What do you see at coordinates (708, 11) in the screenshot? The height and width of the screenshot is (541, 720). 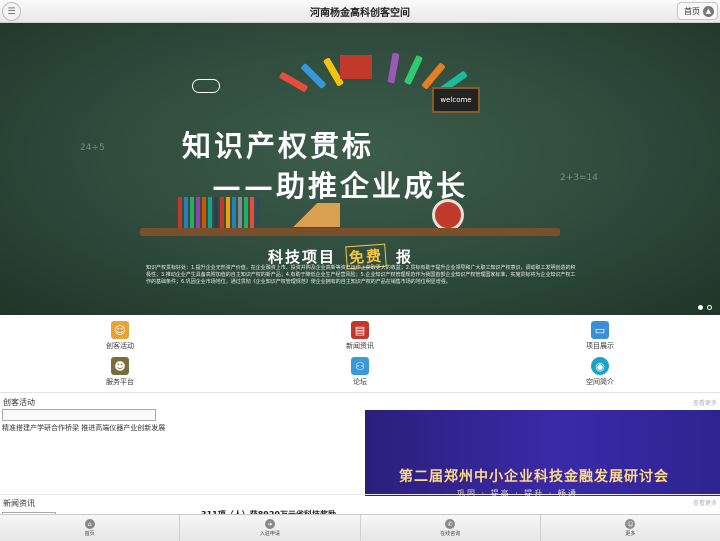 I see `arrow-up-icon: ▲` at bounding box center [708, 11].